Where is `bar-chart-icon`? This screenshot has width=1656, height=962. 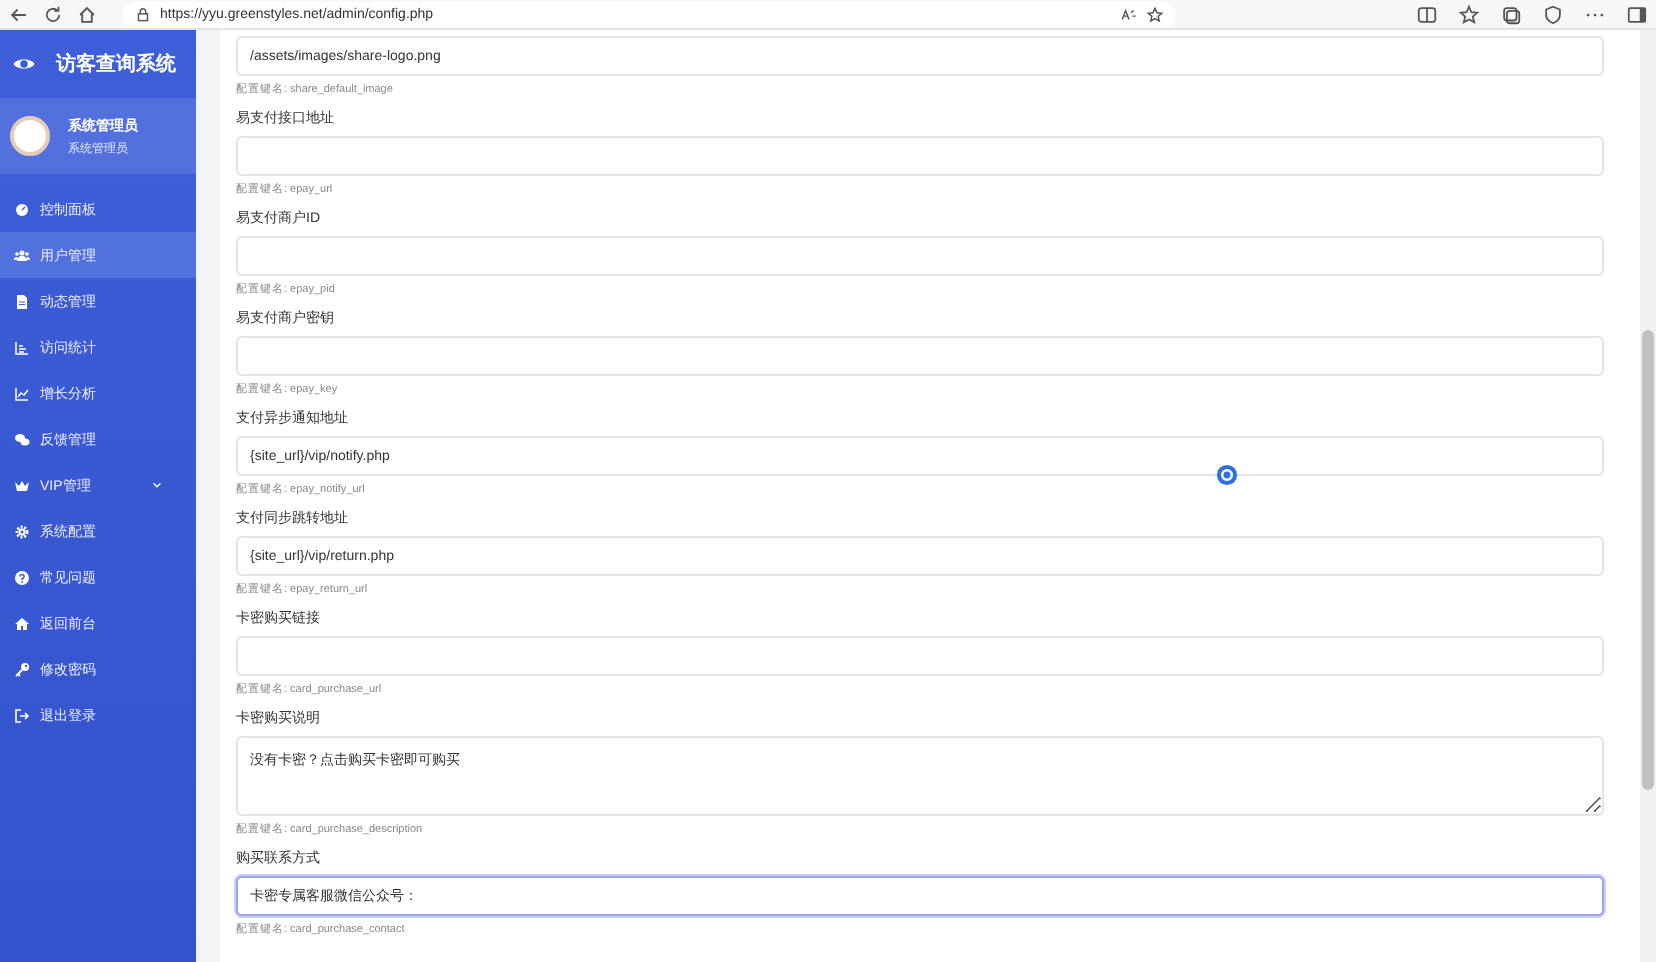 bar-chart-icon is located at coordinates (22, 347).